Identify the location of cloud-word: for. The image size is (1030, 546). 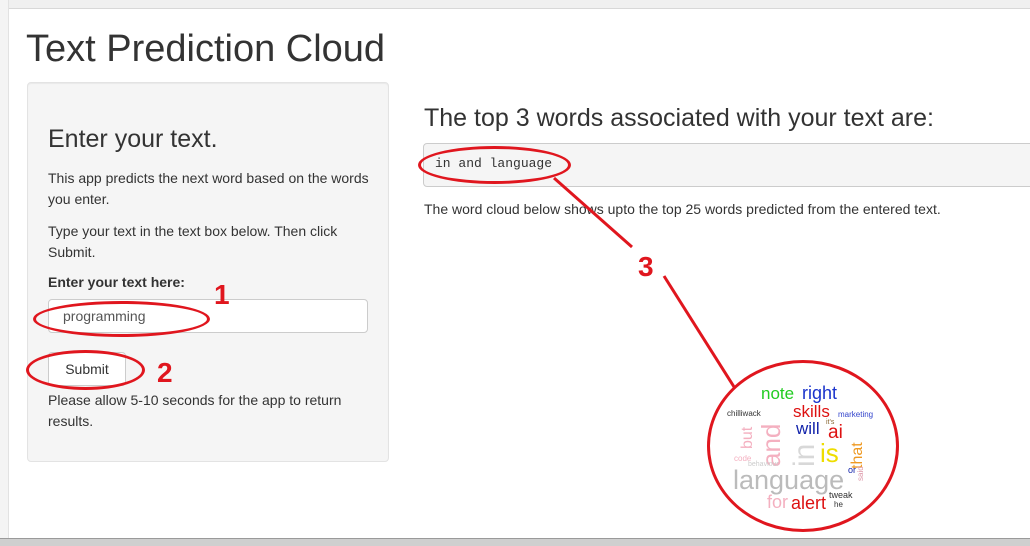
(778, 502).